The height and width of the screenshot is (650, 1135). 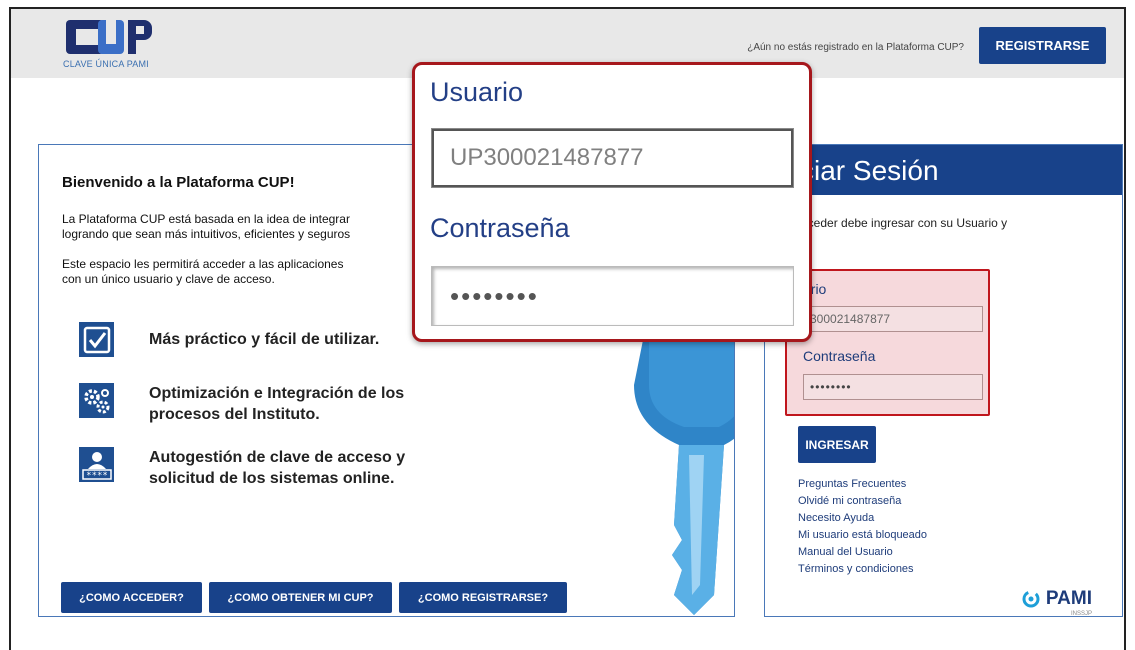 What do you see at coordinates (893, 387) in the screenshot?
I see `password-input: ••••••••` at bounding box center [893, 387].